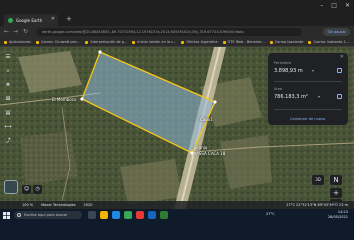 This screenshot has height=240, width=354. I want to click on browser-tab: Google Earth ✕, so click(31, 20).